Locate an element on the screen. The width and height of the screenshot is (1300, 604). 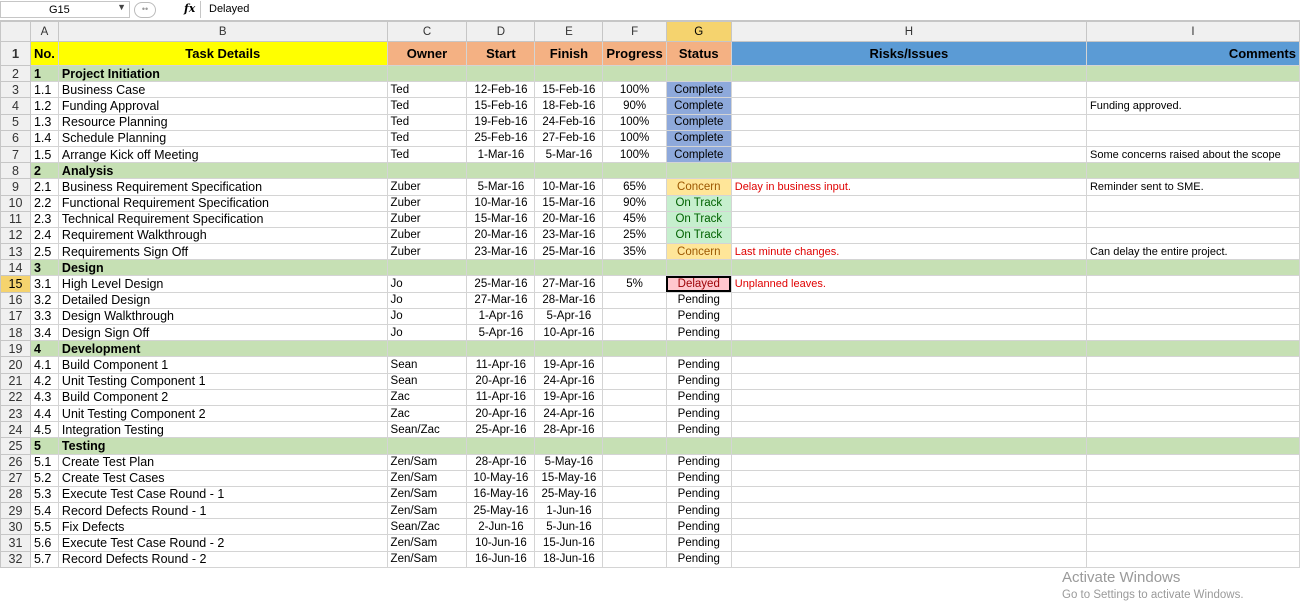
cell-start: 20-Mar-16 is located at coordinates (501, 235).